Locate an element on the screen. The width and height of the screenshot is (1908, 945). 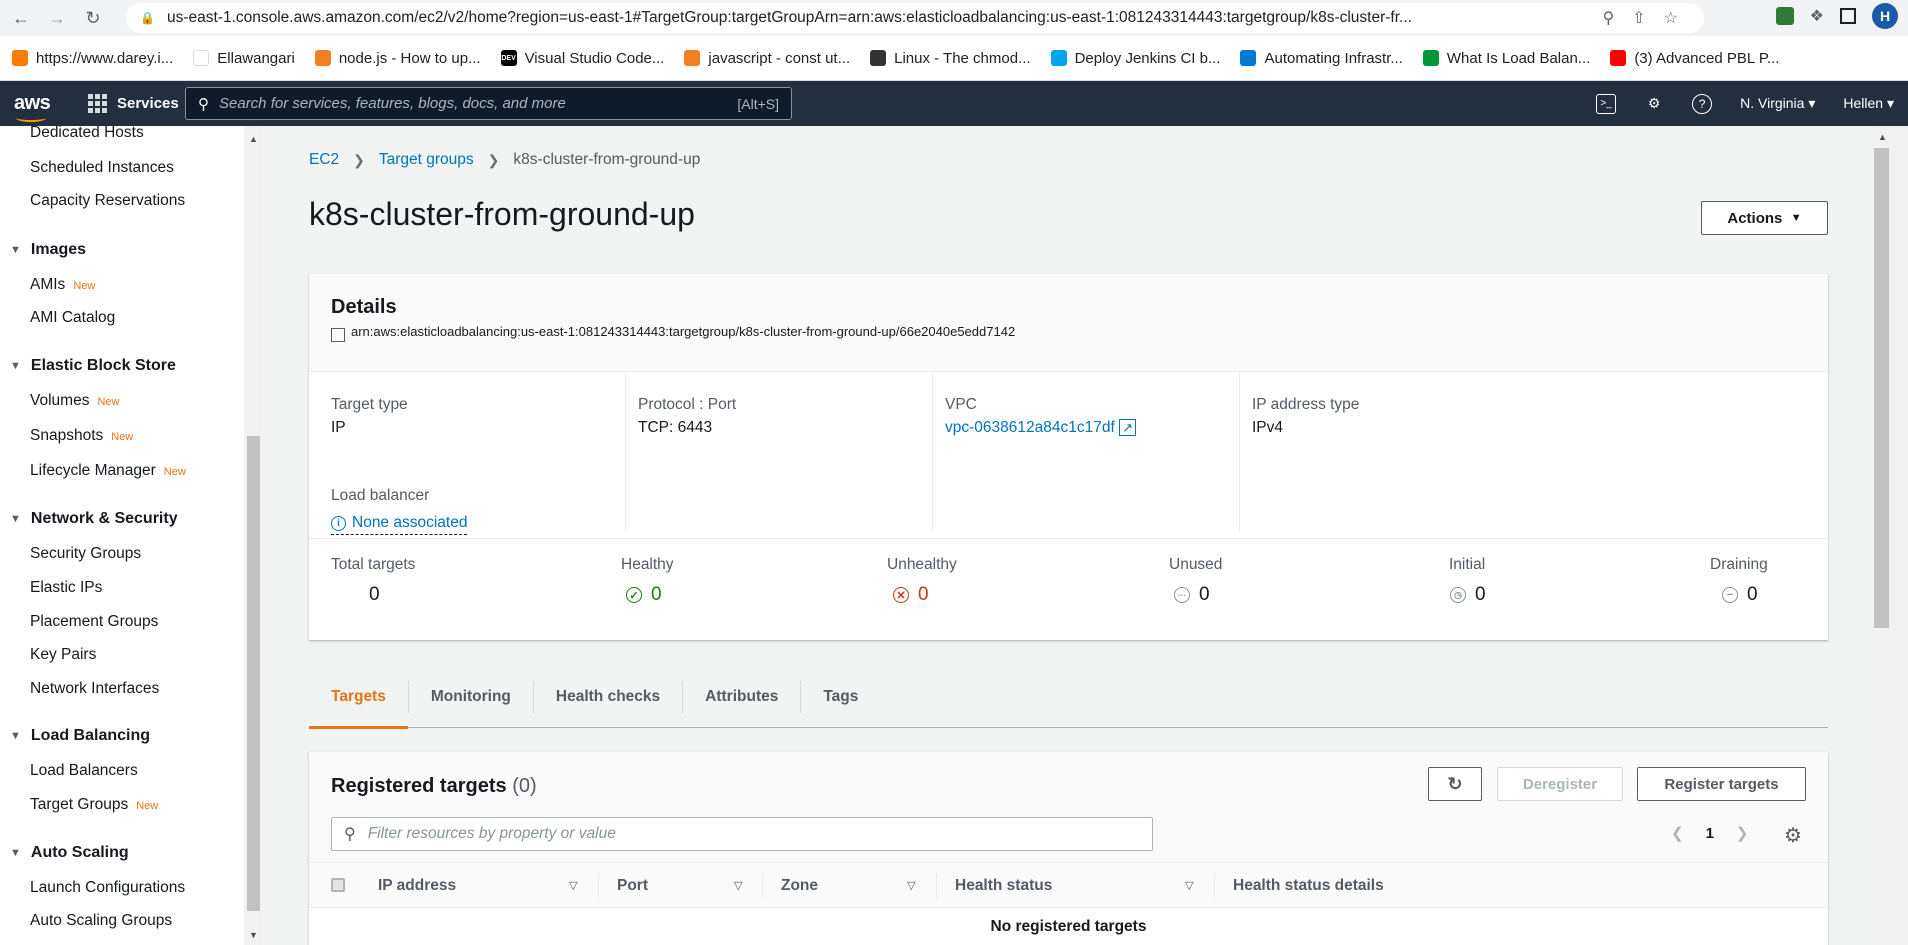
sidebar-item-elastic-ips: Elastic IPs is located at coordinates (66, 588).